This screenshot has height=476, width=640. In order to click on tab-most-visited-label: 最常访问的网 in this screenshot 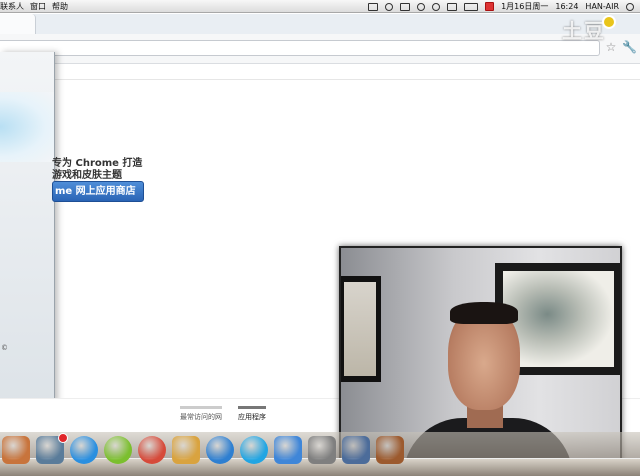, I will do `click(201, 417)`.